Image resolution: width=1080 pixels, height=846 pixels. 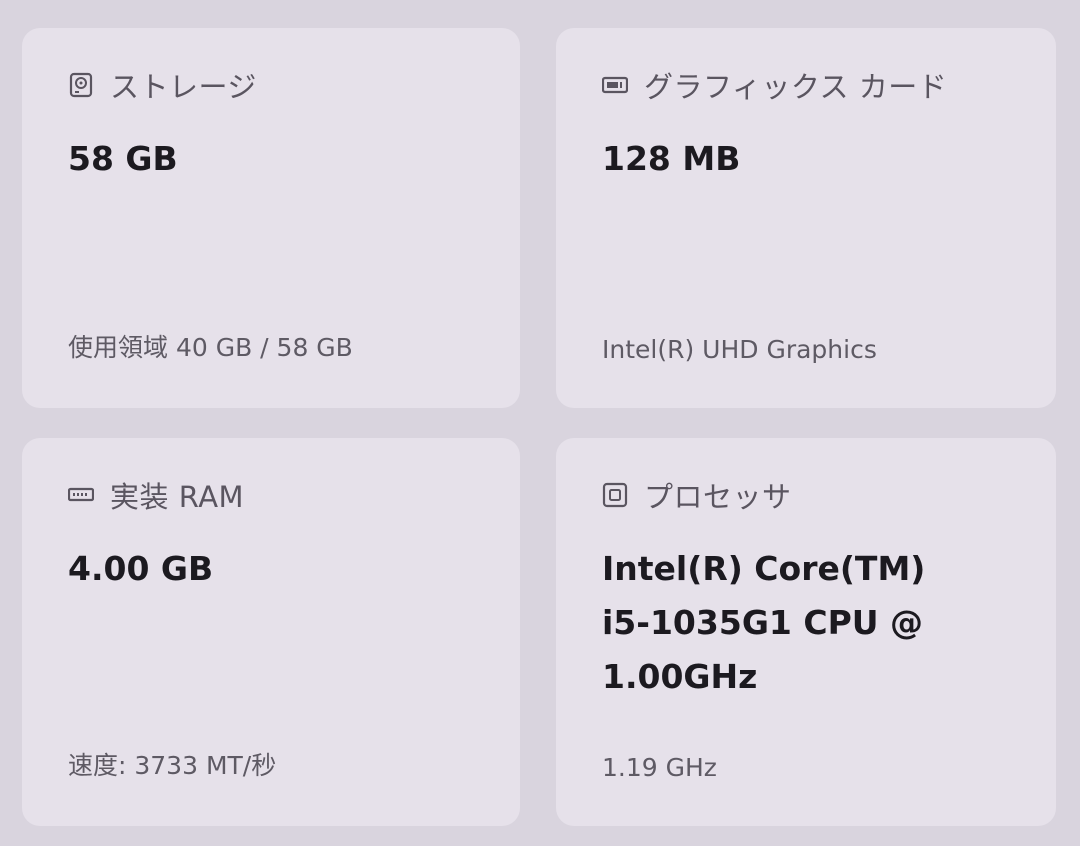 What do you see at coordinates (739, 349) in the screenshot?
I see `graphics-card-name: Intel(R) UHD Graphics` at bounding box center [739, 349].